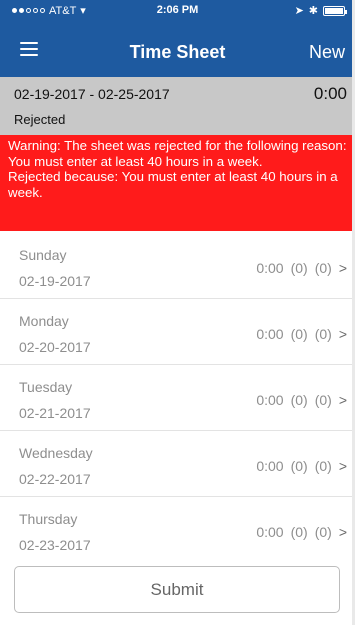  Describe the element at coordinates (320, 10) in the screenshot. I see `status-icons: ➤ ✱` at that location.